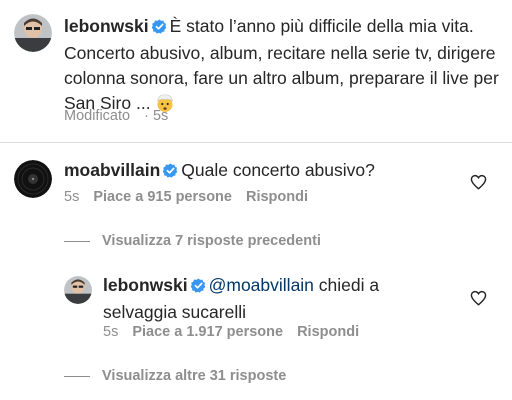 This screenshot has height=400, width=512. I want to click on likes-count: Piace a 1.917 persone, so click(207, 332).